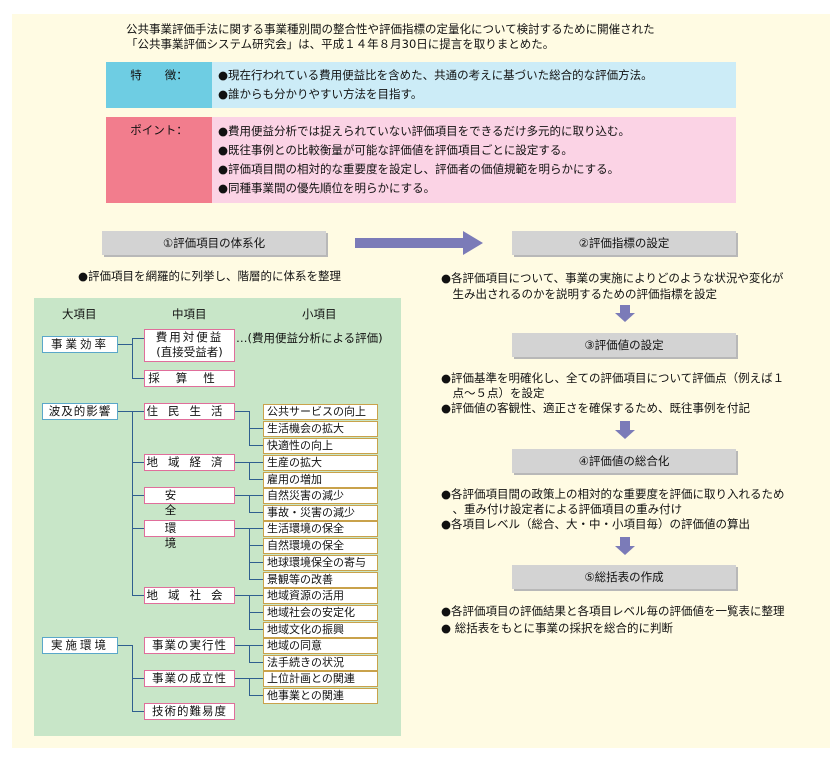 Image resolution: width=839 pixels, height=759 pixels. Describe the element at coordinates (189, 502) in the screenshot. I see `mid-item-safety: 安全` at that location.